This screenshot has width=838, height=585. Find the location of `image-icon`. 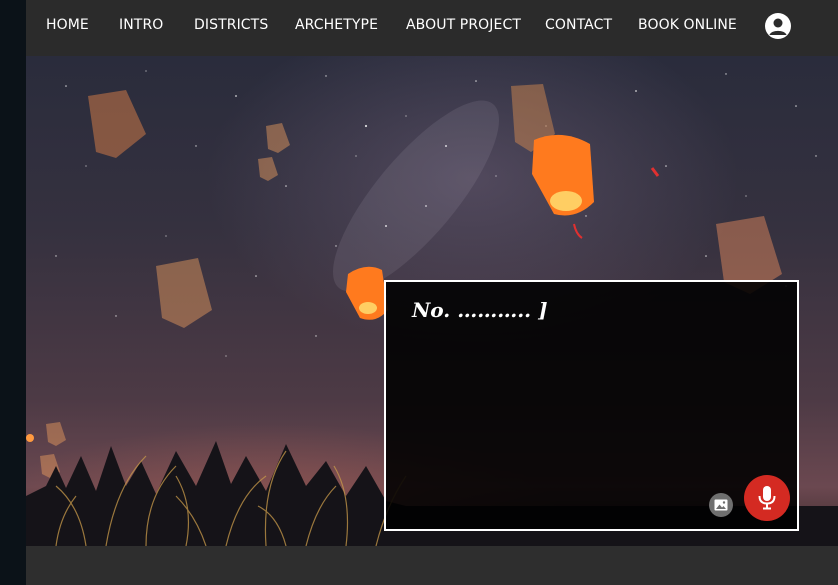

image-icon is located at coordinates (721, 505).